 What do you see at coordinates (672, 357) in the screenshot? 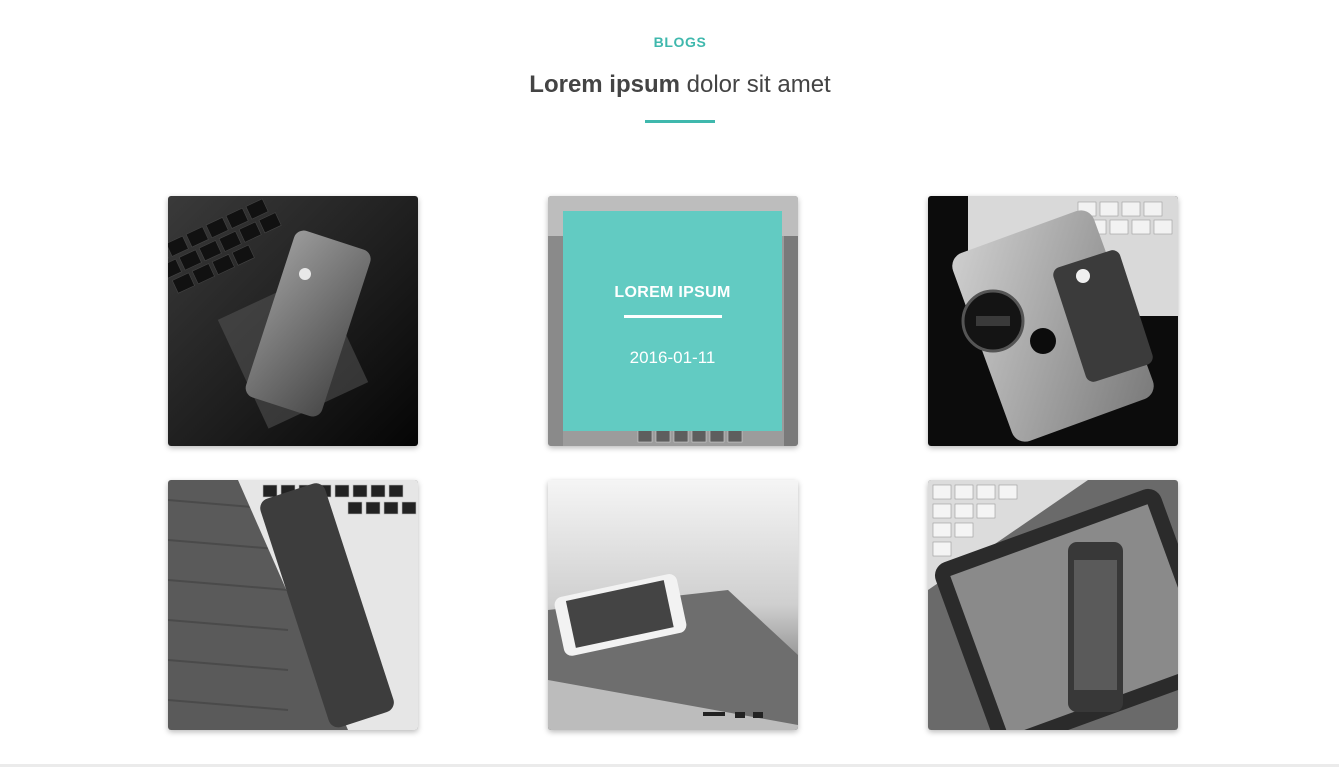
I see `blog-card-date: 2016-01-11` at bounding box center [672, 357].